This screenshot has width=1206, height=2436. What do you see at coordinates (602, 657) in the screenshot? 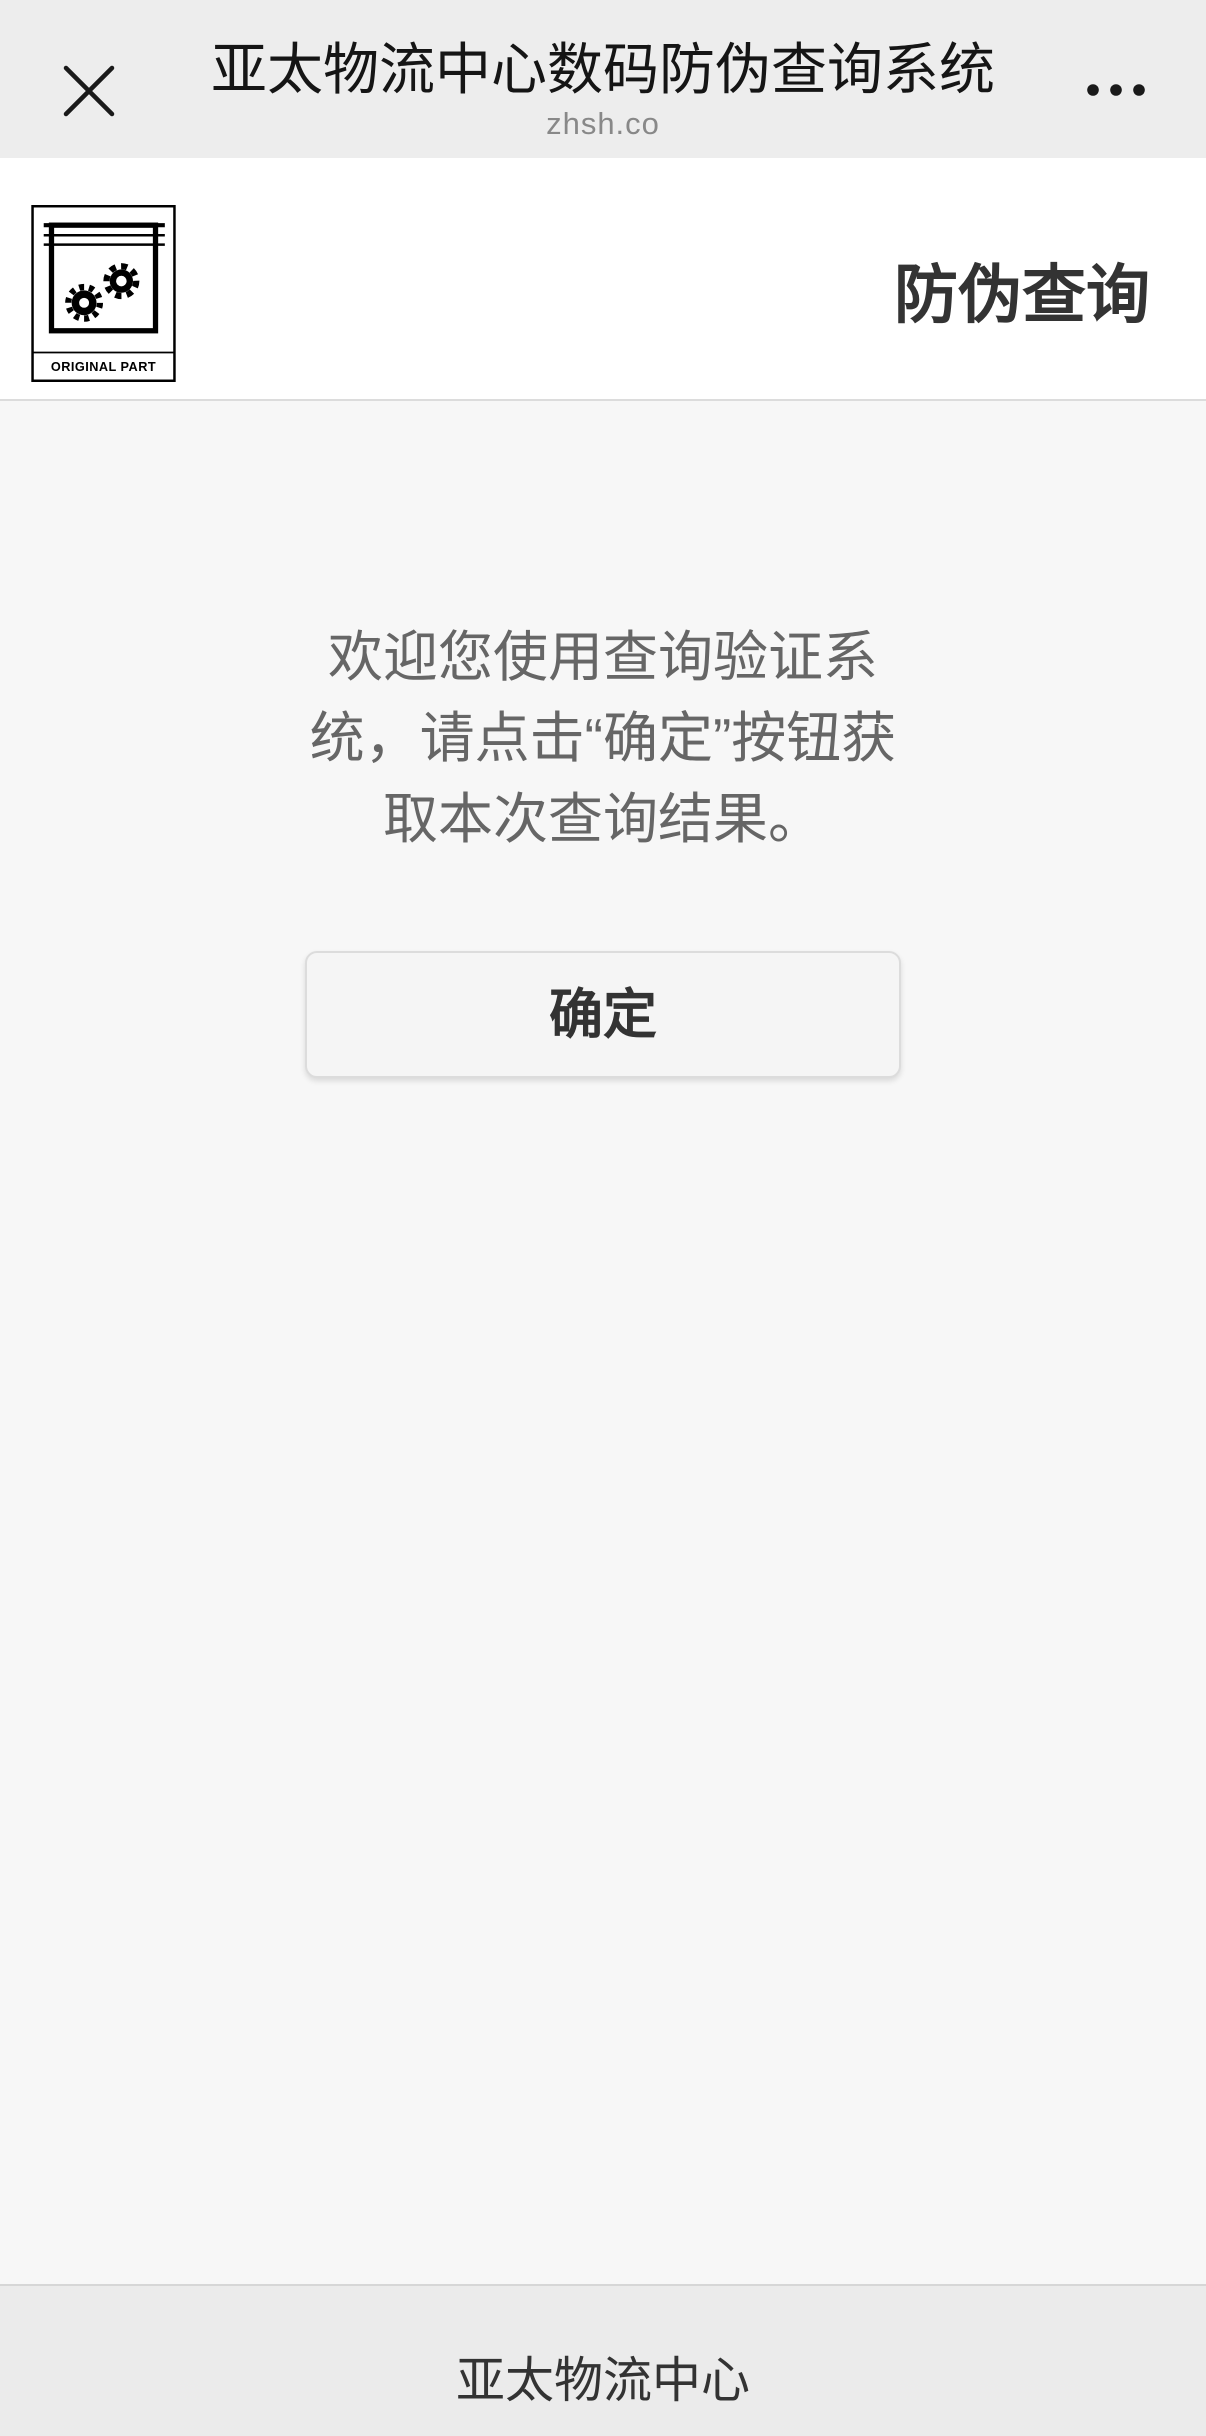
I see `message-line: 欢迎您使用查询验证系` at bounding box center [602, 657].